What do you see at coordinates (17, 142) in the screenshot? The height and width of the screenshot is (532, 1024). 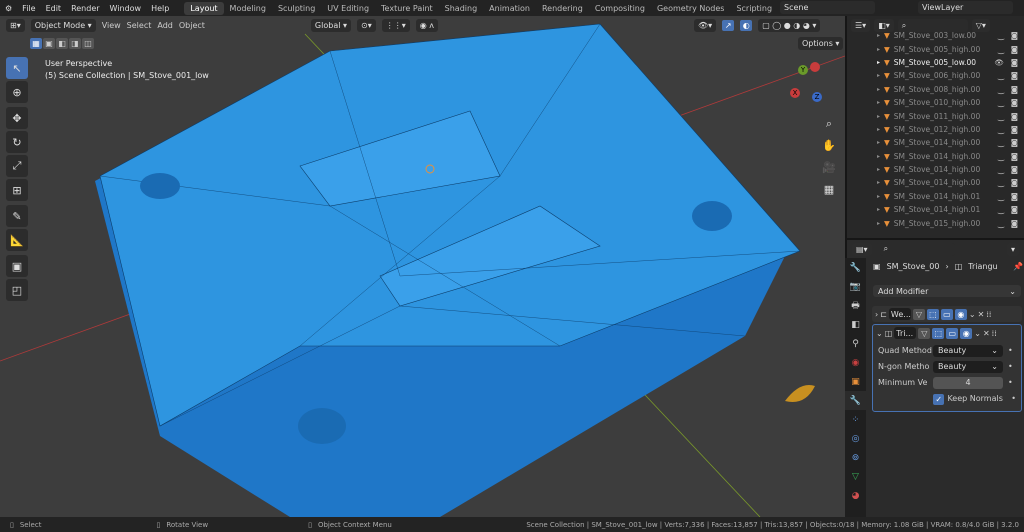 I see `rotate-tool: ↻` at bounding box center [17, 142].